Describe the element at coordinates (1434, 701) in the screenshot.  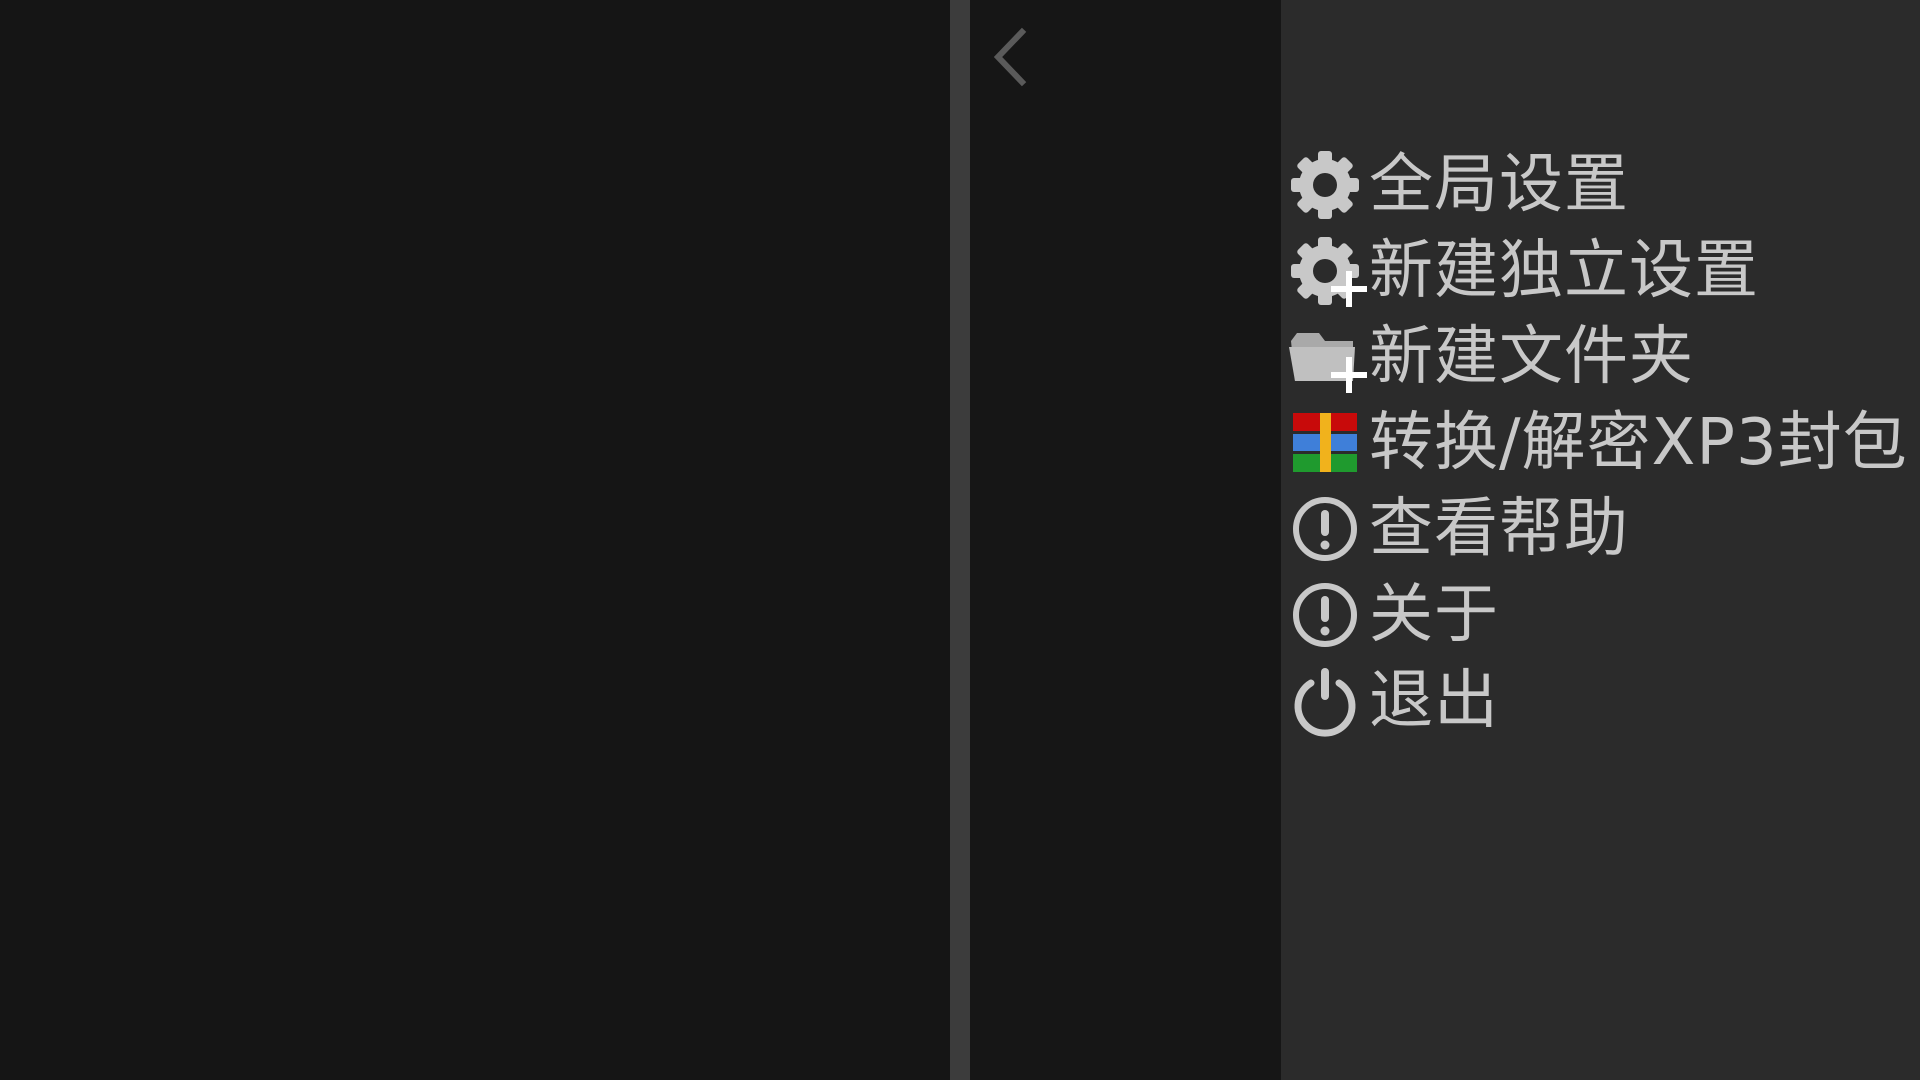
I see `menu-label: 退出` at that location.